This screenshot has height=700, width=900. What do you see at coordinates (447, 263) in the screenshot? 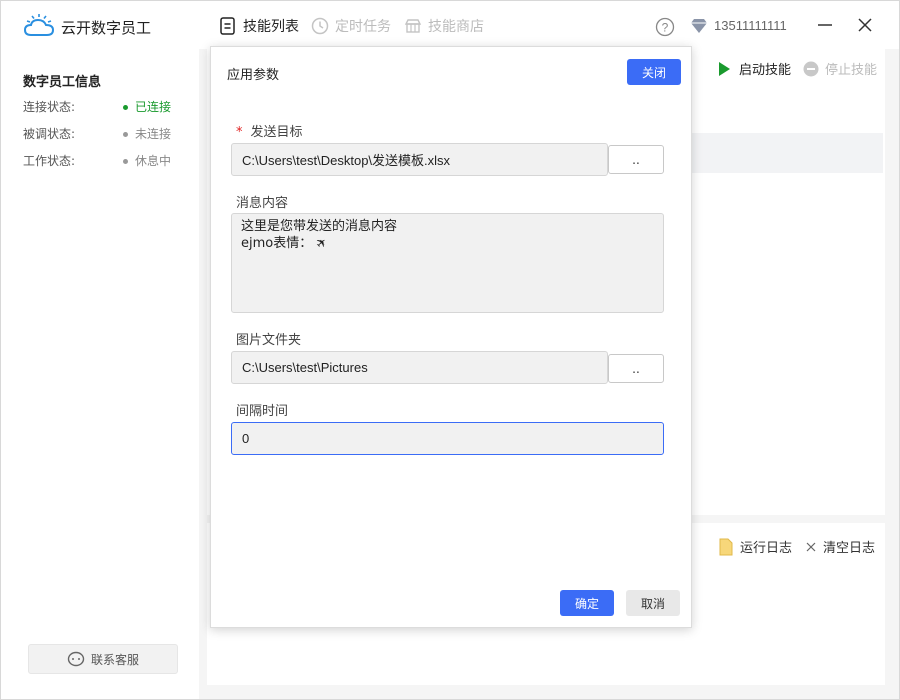
I see `message-textarea: 这里是您带发送的消息内容 ejmo表情： 🛪` at bounding box center [447, 263].